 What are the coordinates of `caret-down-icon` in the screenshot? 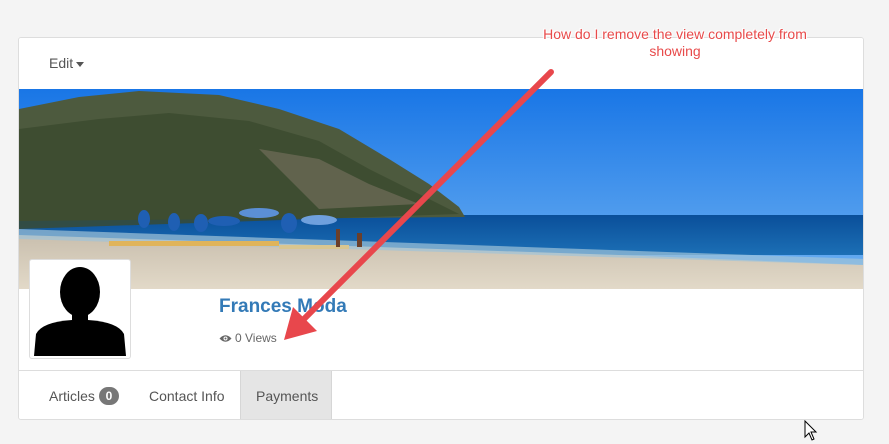 It's located at (80, 64).